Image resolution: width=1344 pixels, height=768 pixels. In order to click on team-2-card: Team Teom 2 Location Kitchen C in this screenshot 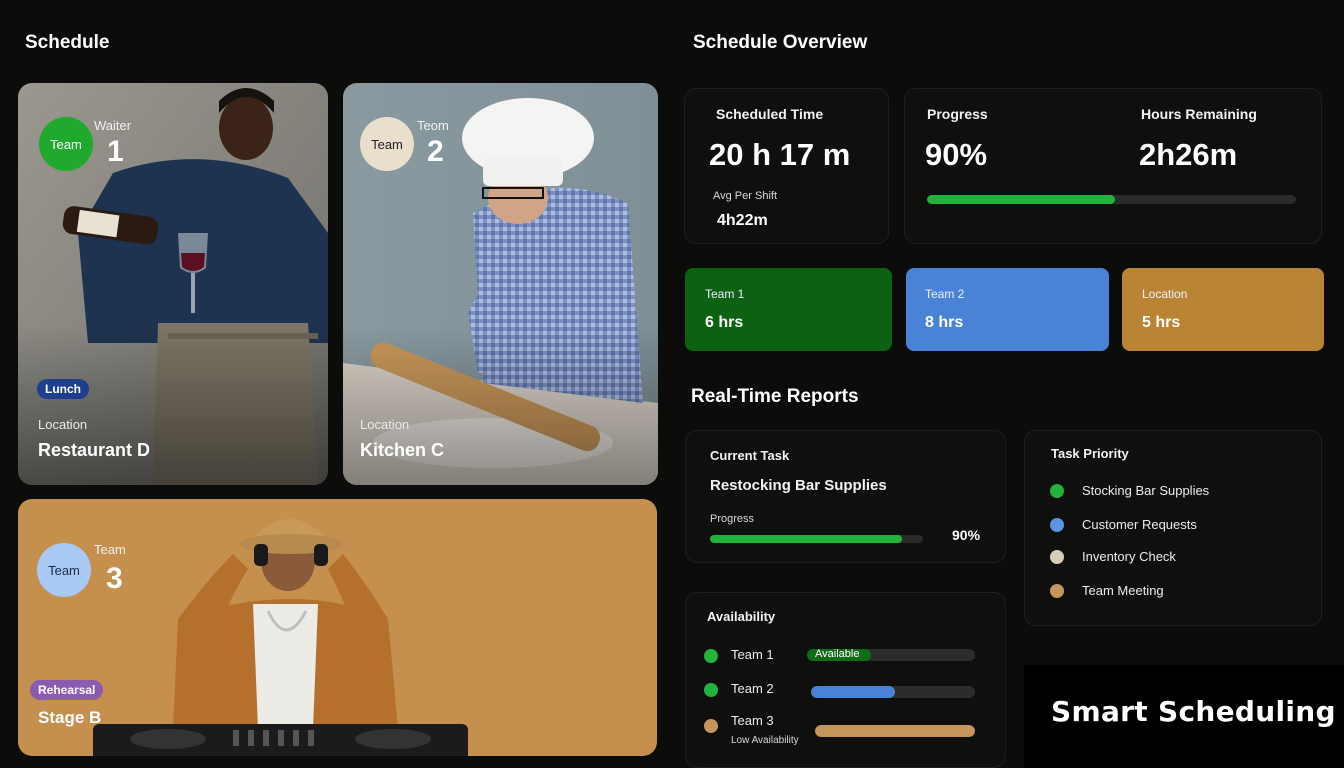, I will do `click(500, 284)`.